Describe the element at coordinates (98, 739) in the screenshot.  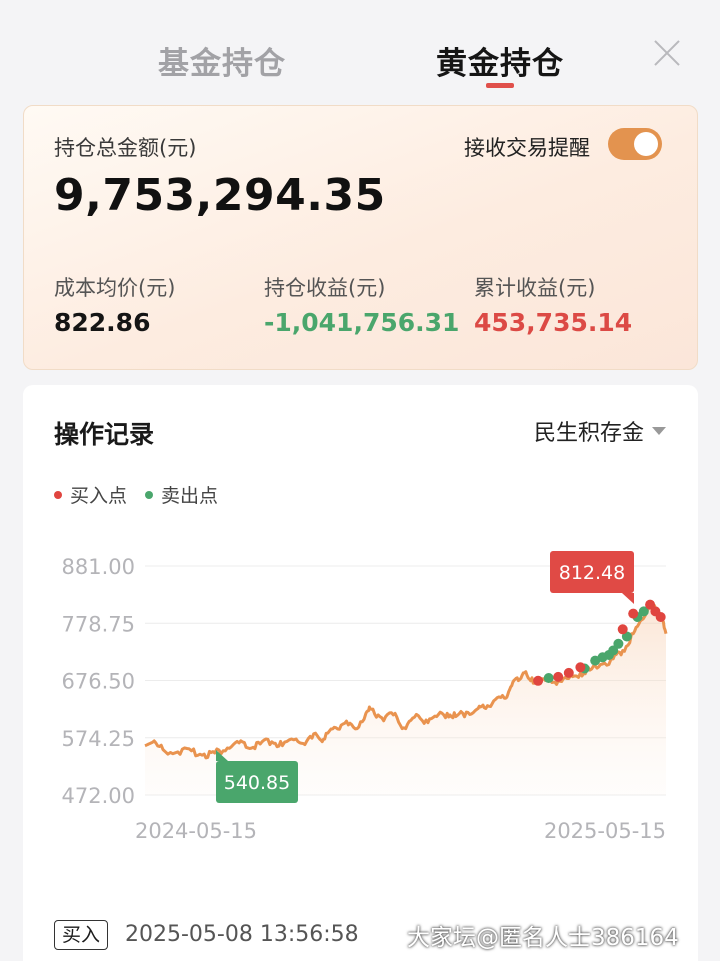
I see `y-tick-label: 574.25` at that location.